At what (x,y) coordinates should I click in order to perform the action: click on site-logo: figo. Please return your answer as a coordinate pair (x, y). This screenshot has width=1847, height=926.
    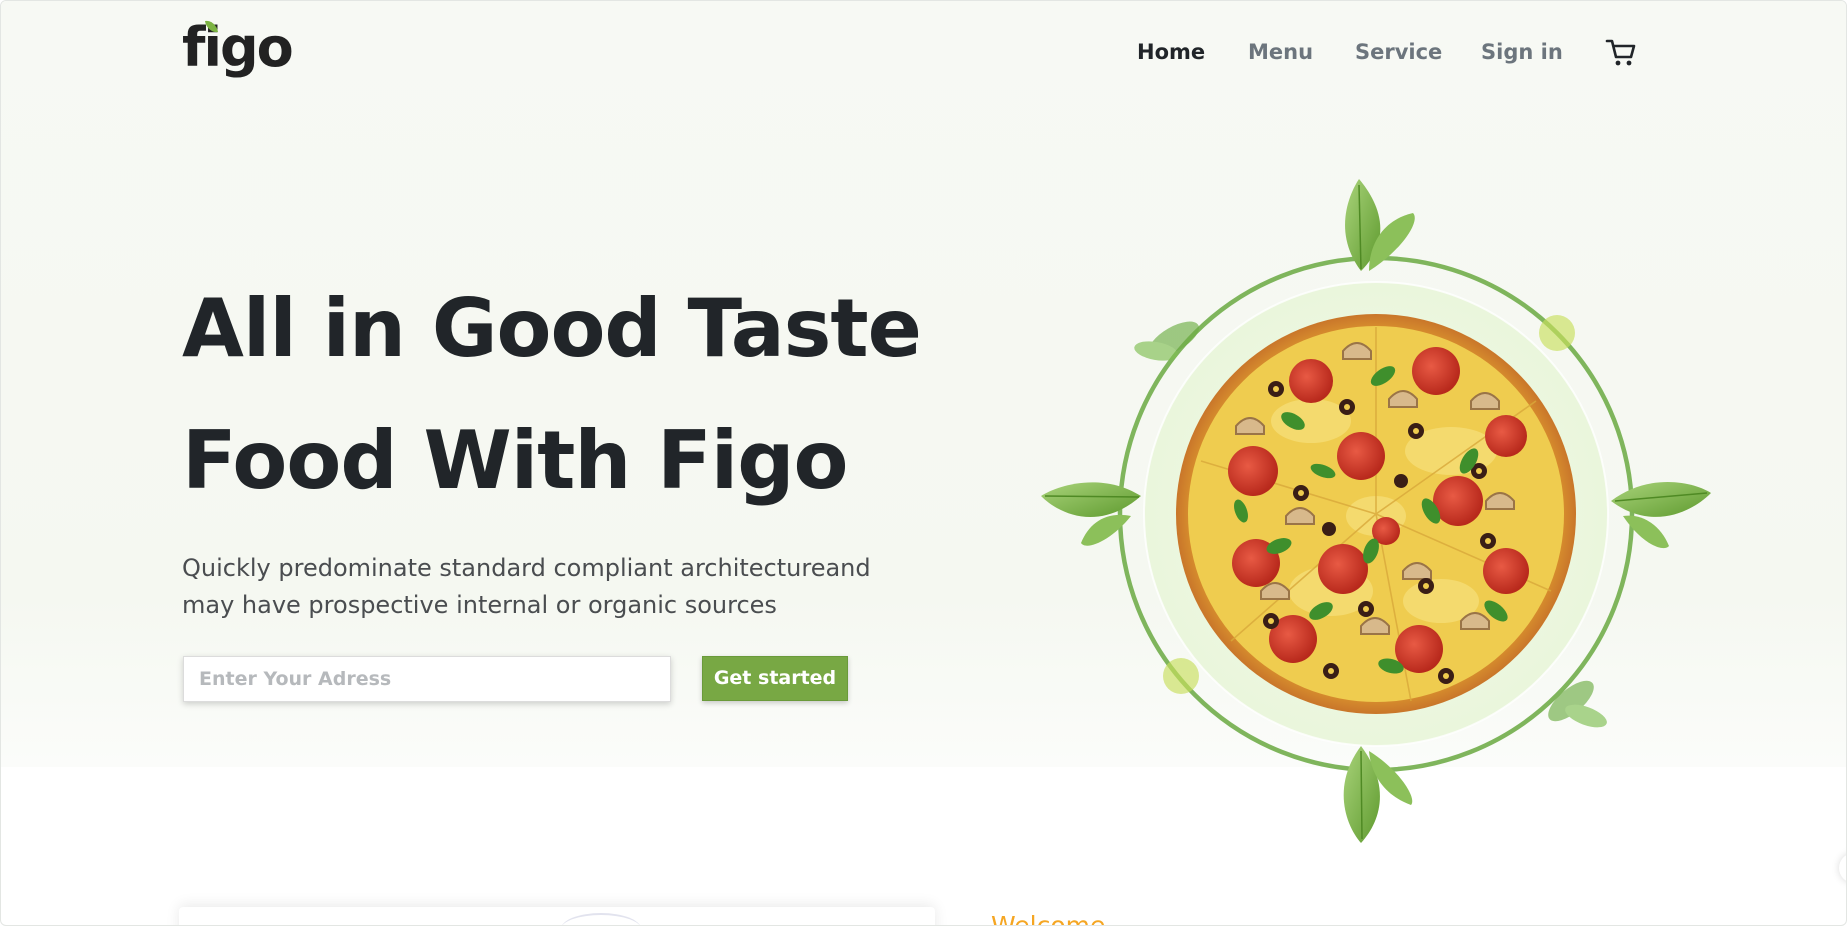
    Looking at the image, I should click on (238, 48).